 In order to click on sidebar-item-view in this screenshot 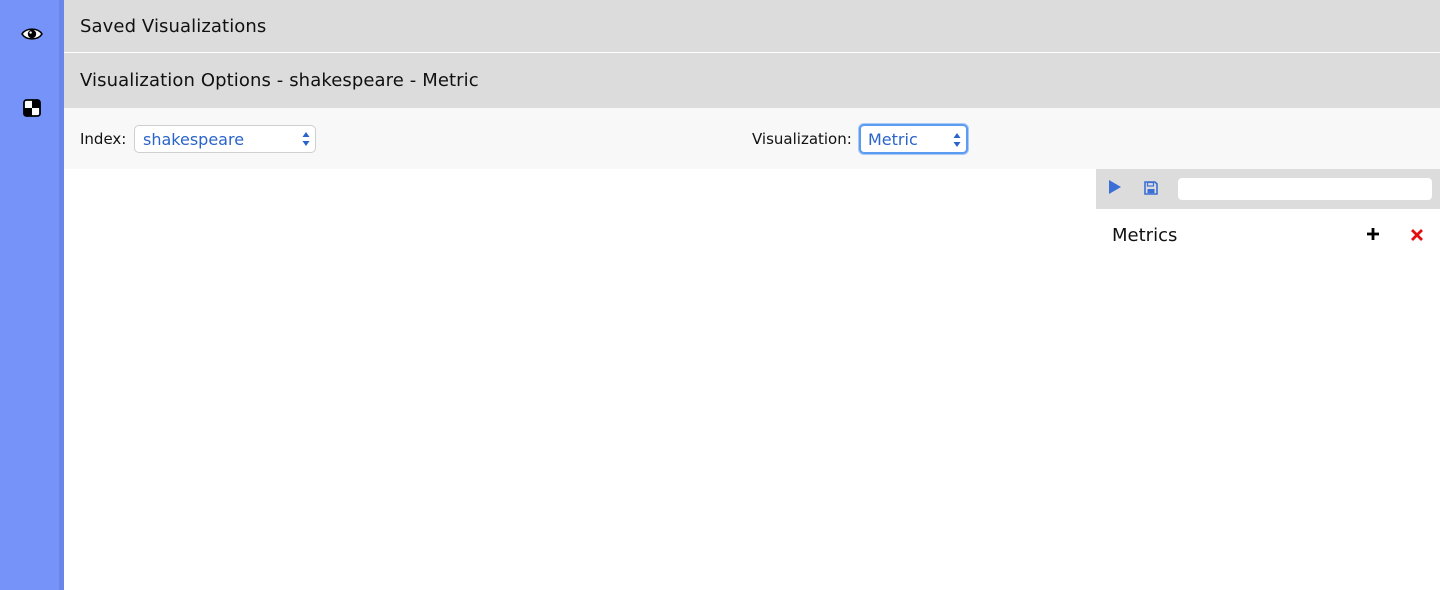, I will do `click(32, 36)`.